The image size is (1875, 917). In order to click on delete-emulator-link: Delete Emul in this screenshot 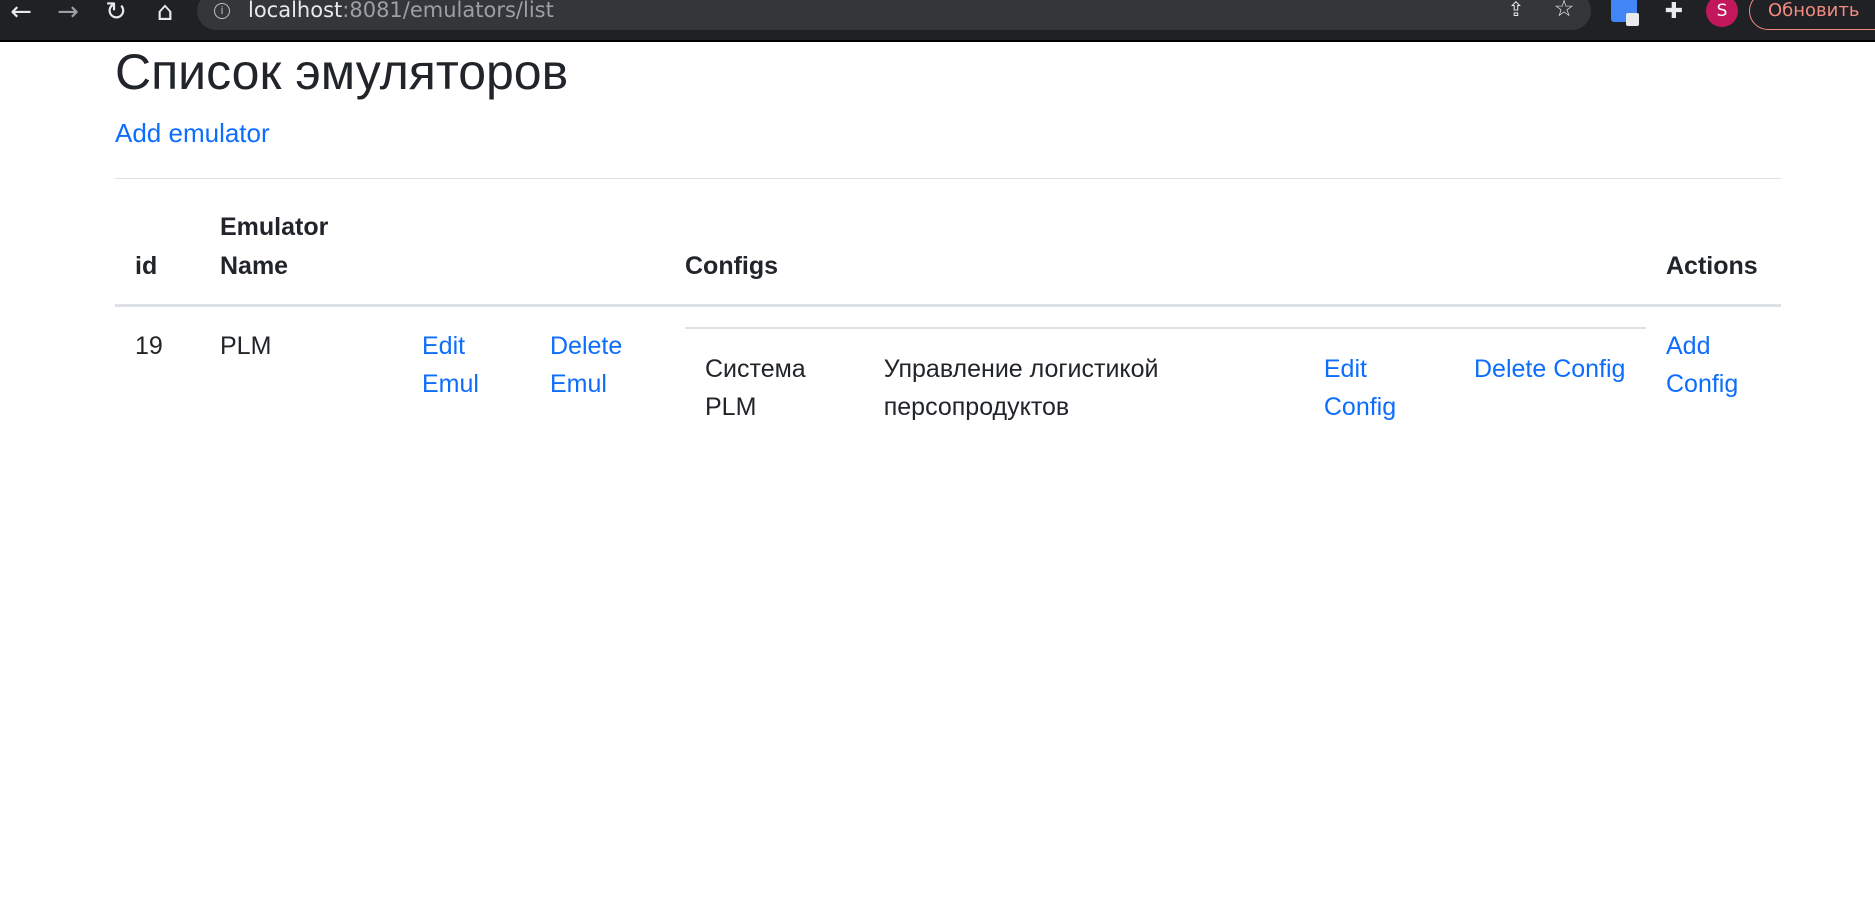, I will do `click(586, 365)`.